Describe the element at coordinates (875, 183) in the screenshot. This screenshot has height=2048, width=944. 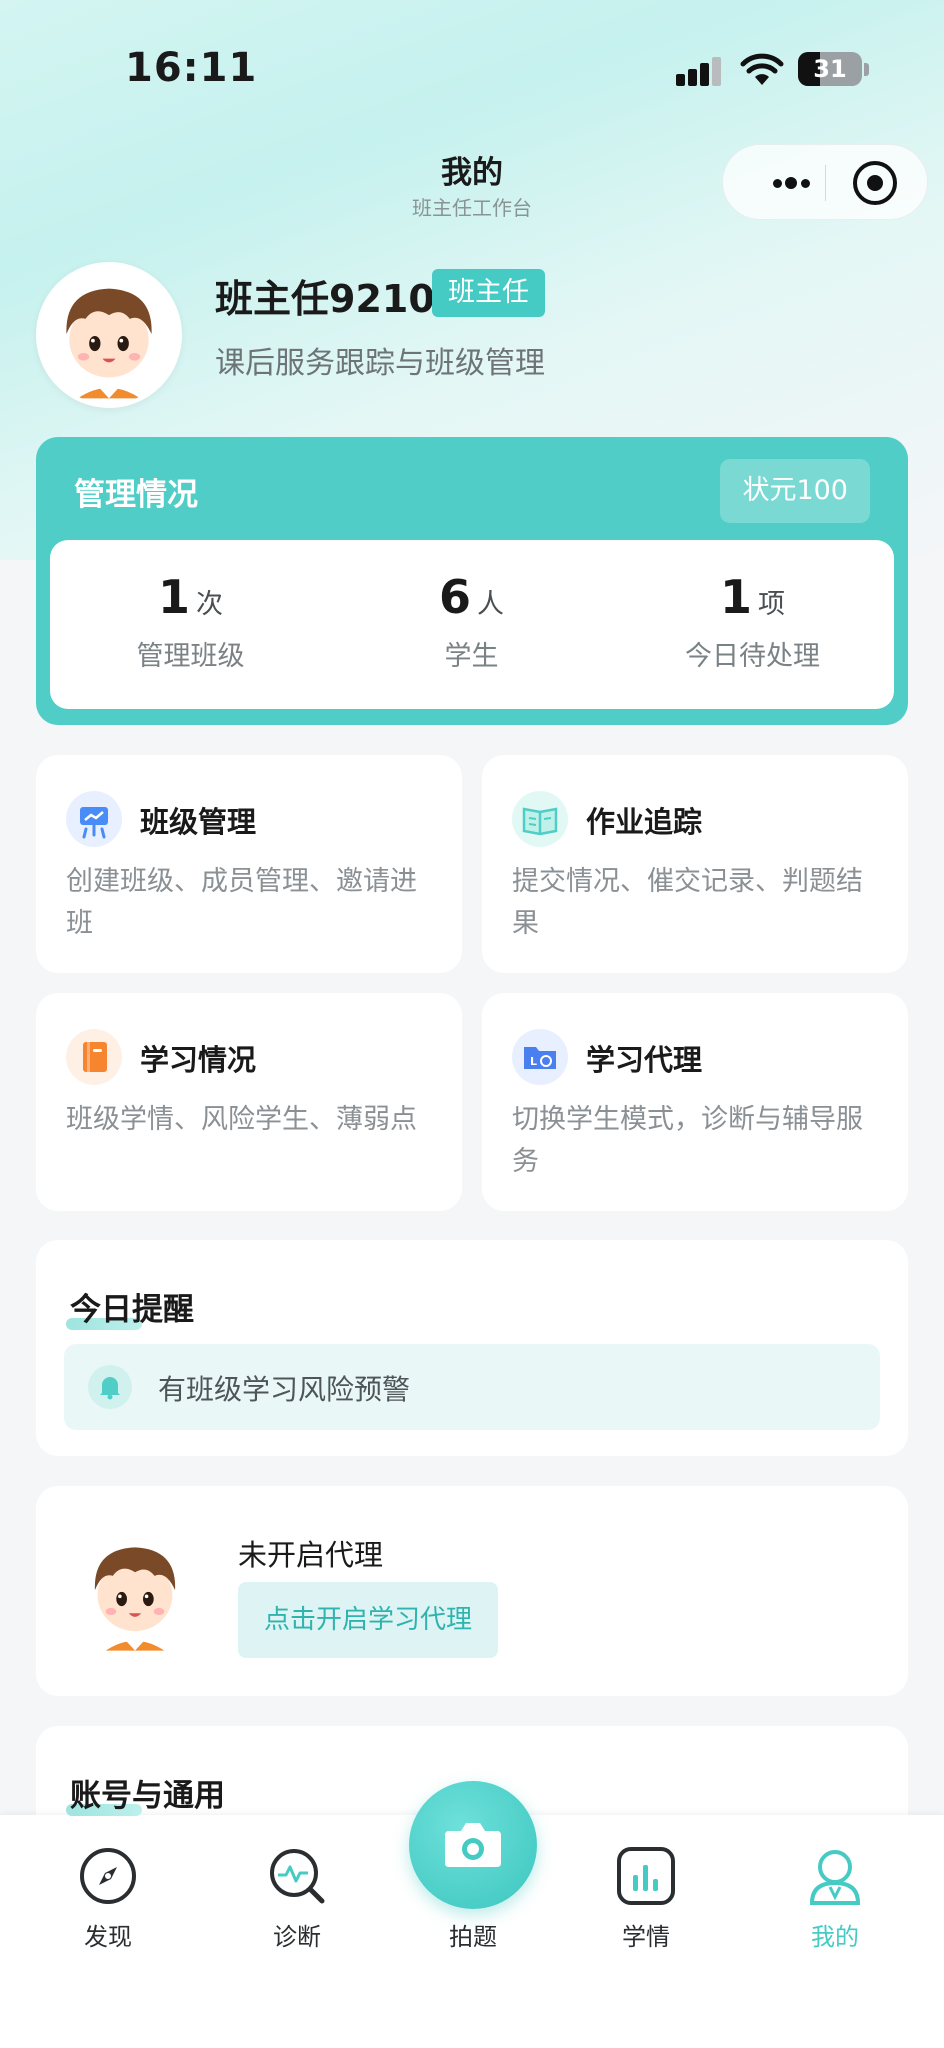
I see `close-target-icon` at that location.